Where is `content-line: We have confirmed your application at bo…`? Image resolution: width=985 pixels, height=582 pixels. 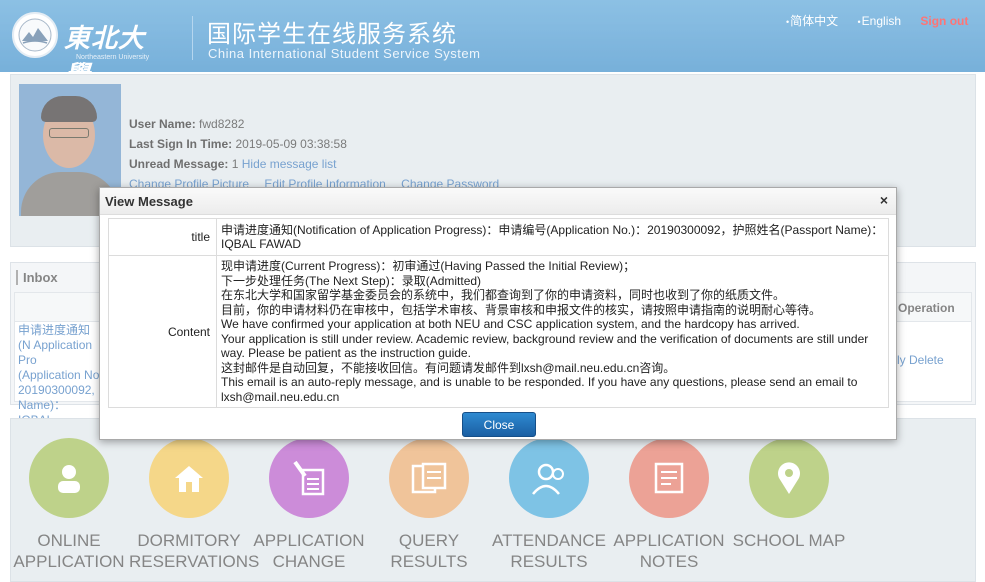 content-line: We have confirmed your application at bo… is located at coordinates (510, 324).